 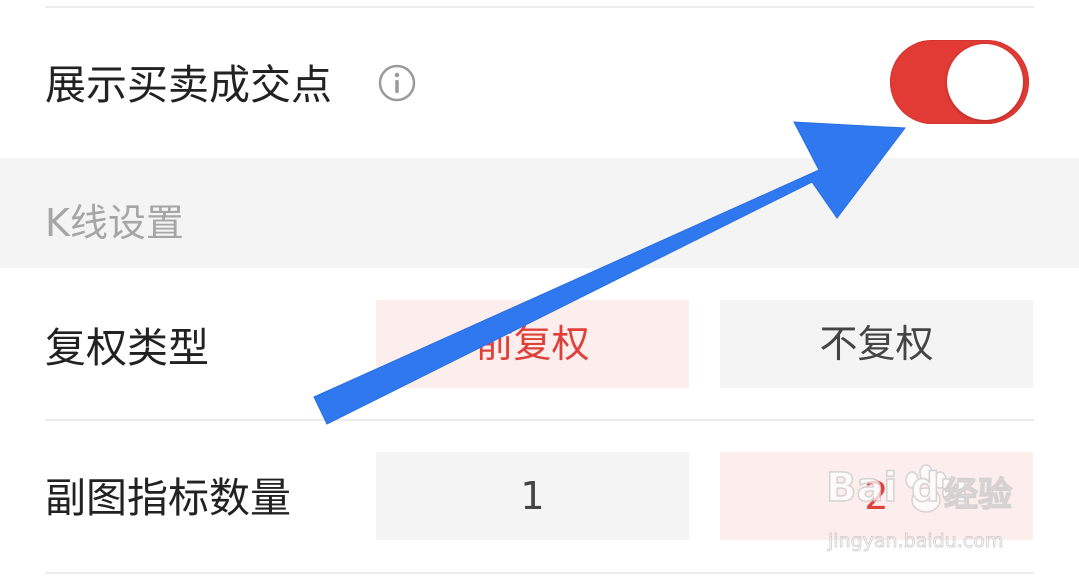 What do you see at coordinates (539, 573) in the screenshot?
I see `divider-bottom` at bounding box center [539, 573].